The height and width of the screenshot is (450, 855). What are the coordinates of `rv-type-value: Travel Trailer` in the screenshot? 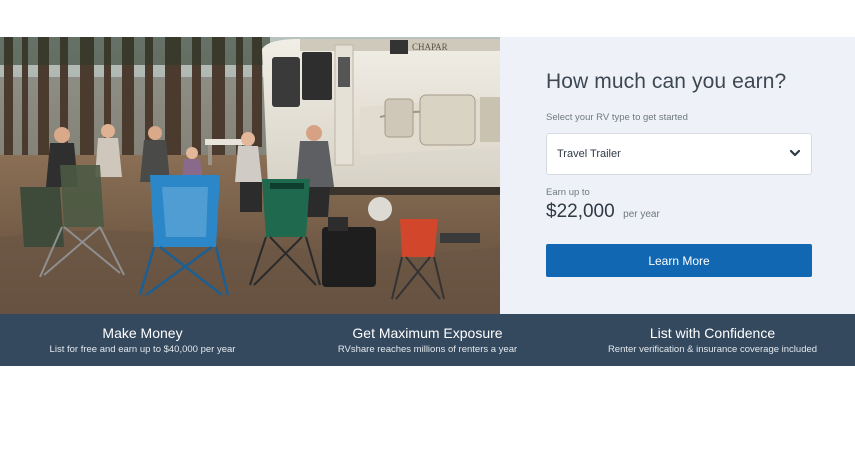 It's located at (589, 154).